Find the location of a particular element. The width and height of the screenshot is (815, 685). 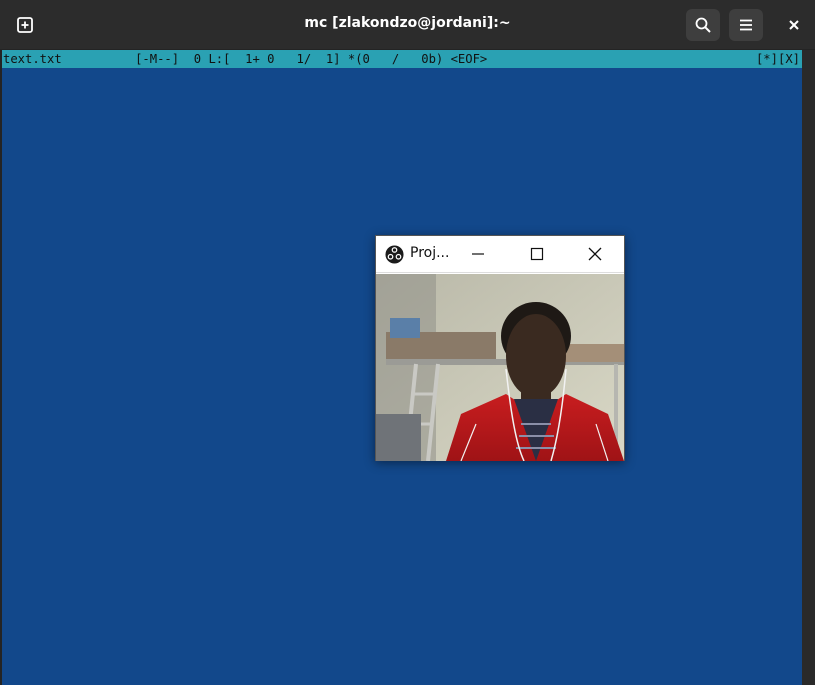

menu-button is located at coordinates (746, 25).